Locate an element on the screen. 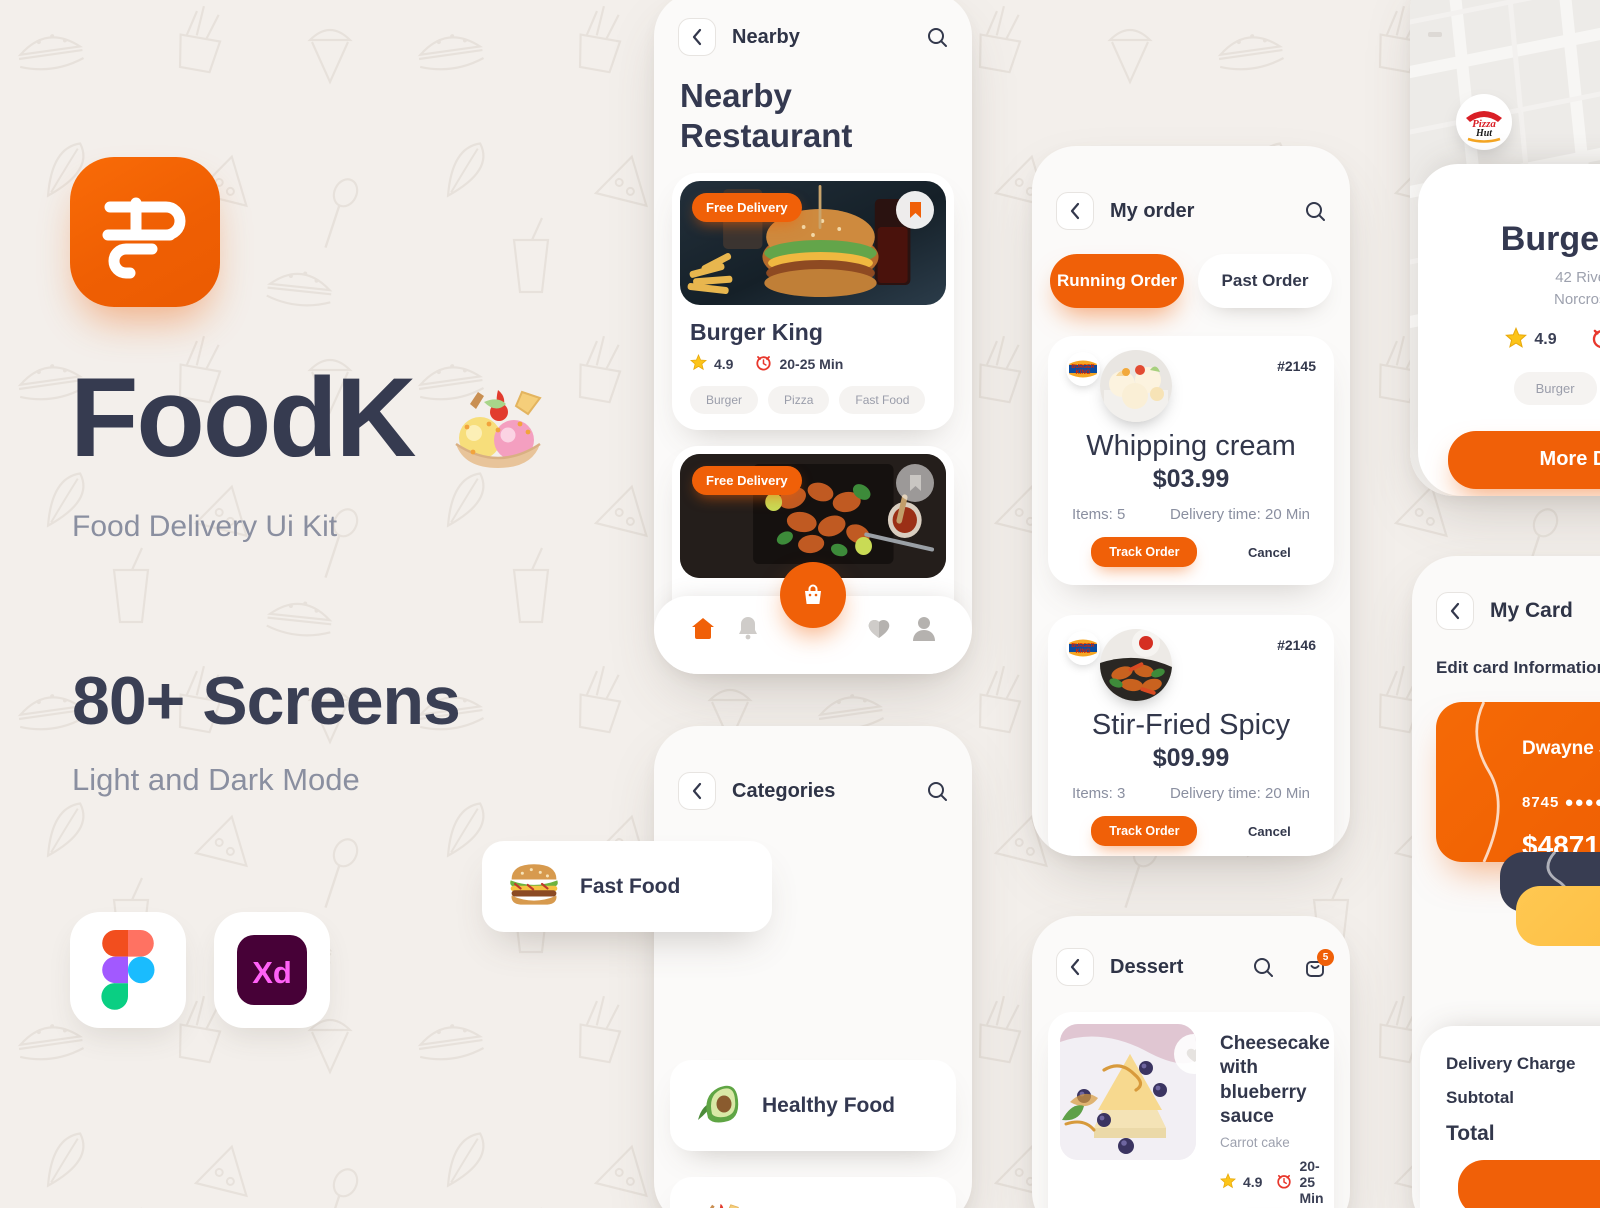 This screenshot has height=1208, width=1600. nav-item-profile is located at coordinates (924, 630).